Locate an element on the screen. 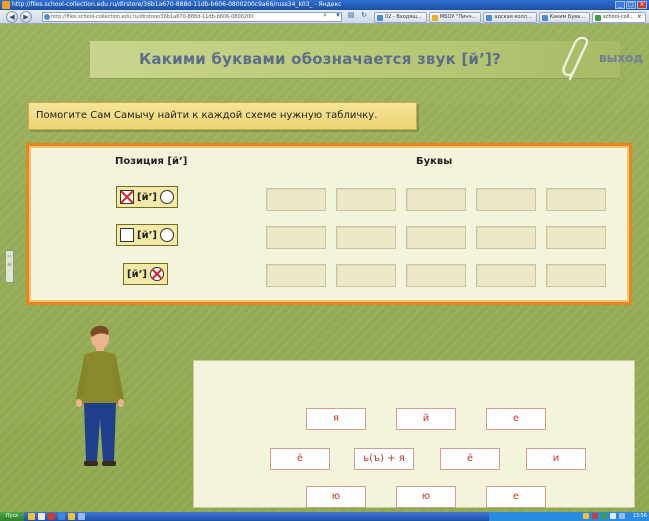 This screenshot has height=521, width=649. search-icon: ⌕ is located at coordinates (325, 15).